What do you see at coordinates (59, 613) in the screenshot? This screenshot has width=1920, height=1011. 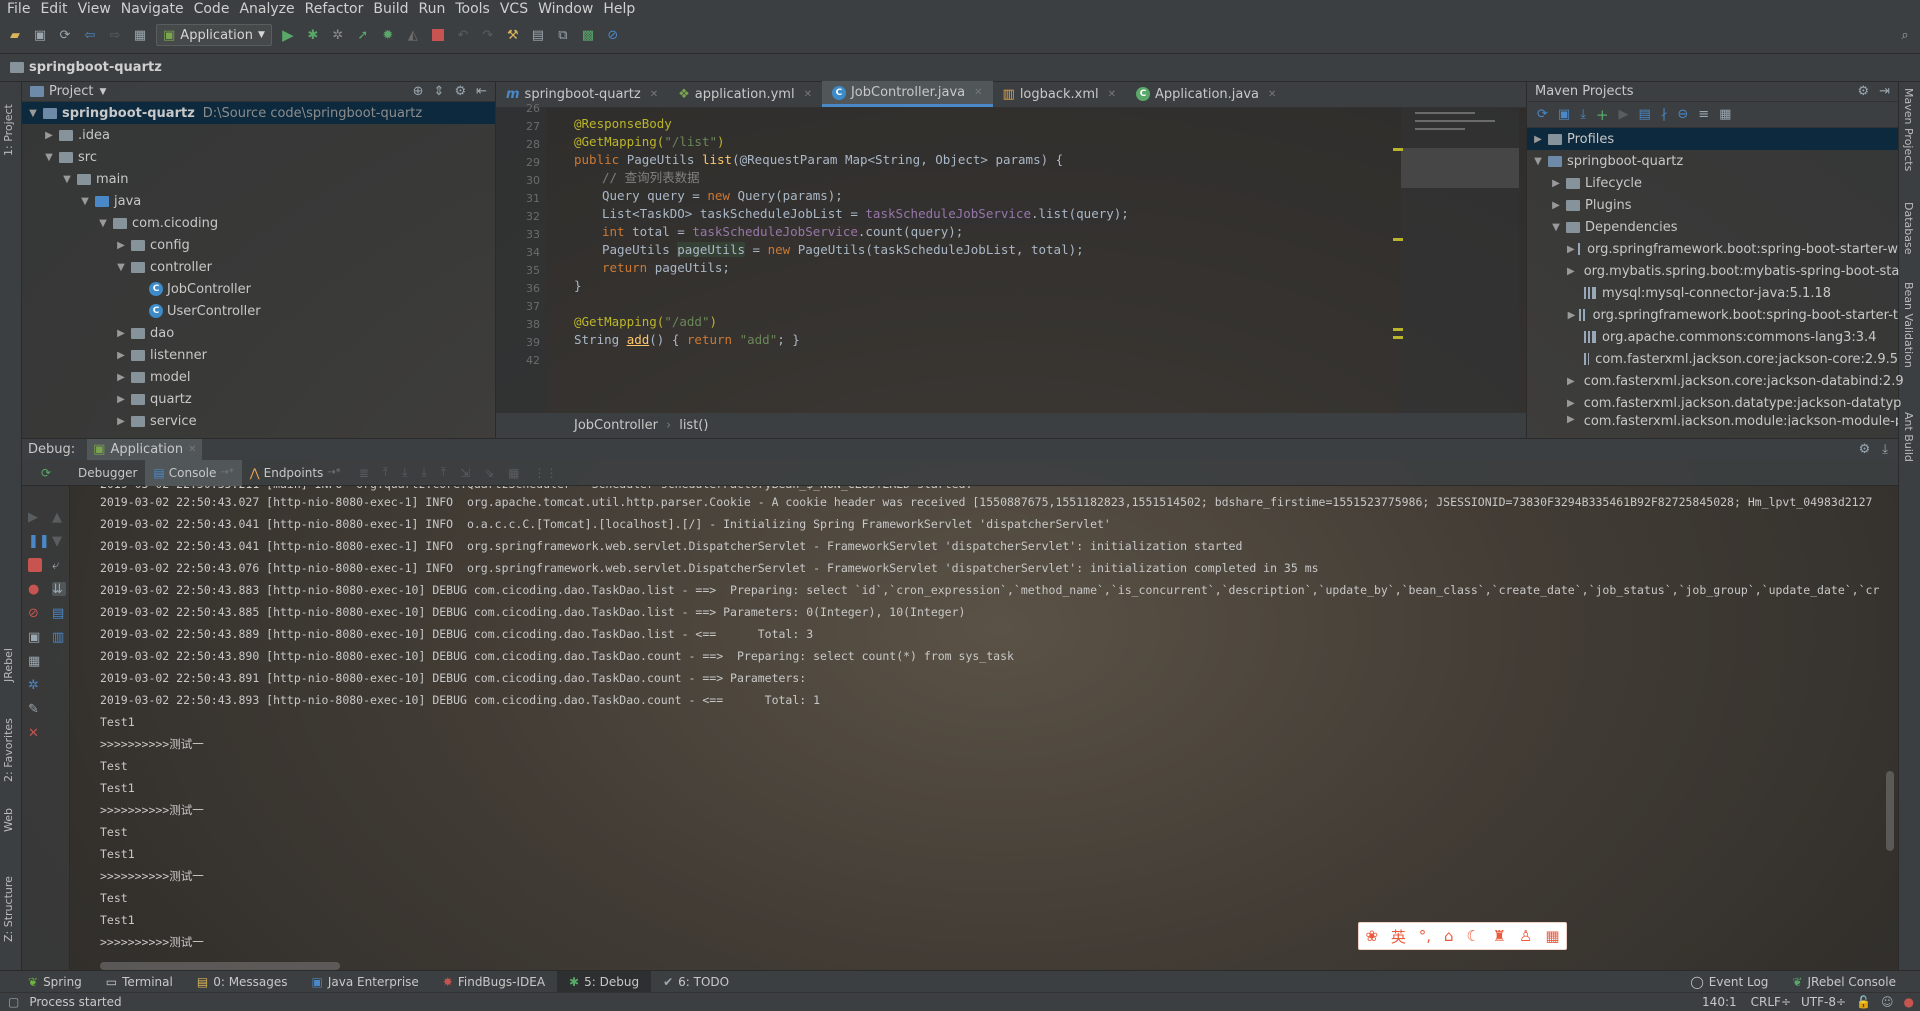 I see `print-icon: ▤` at bounding box center [59, 613].